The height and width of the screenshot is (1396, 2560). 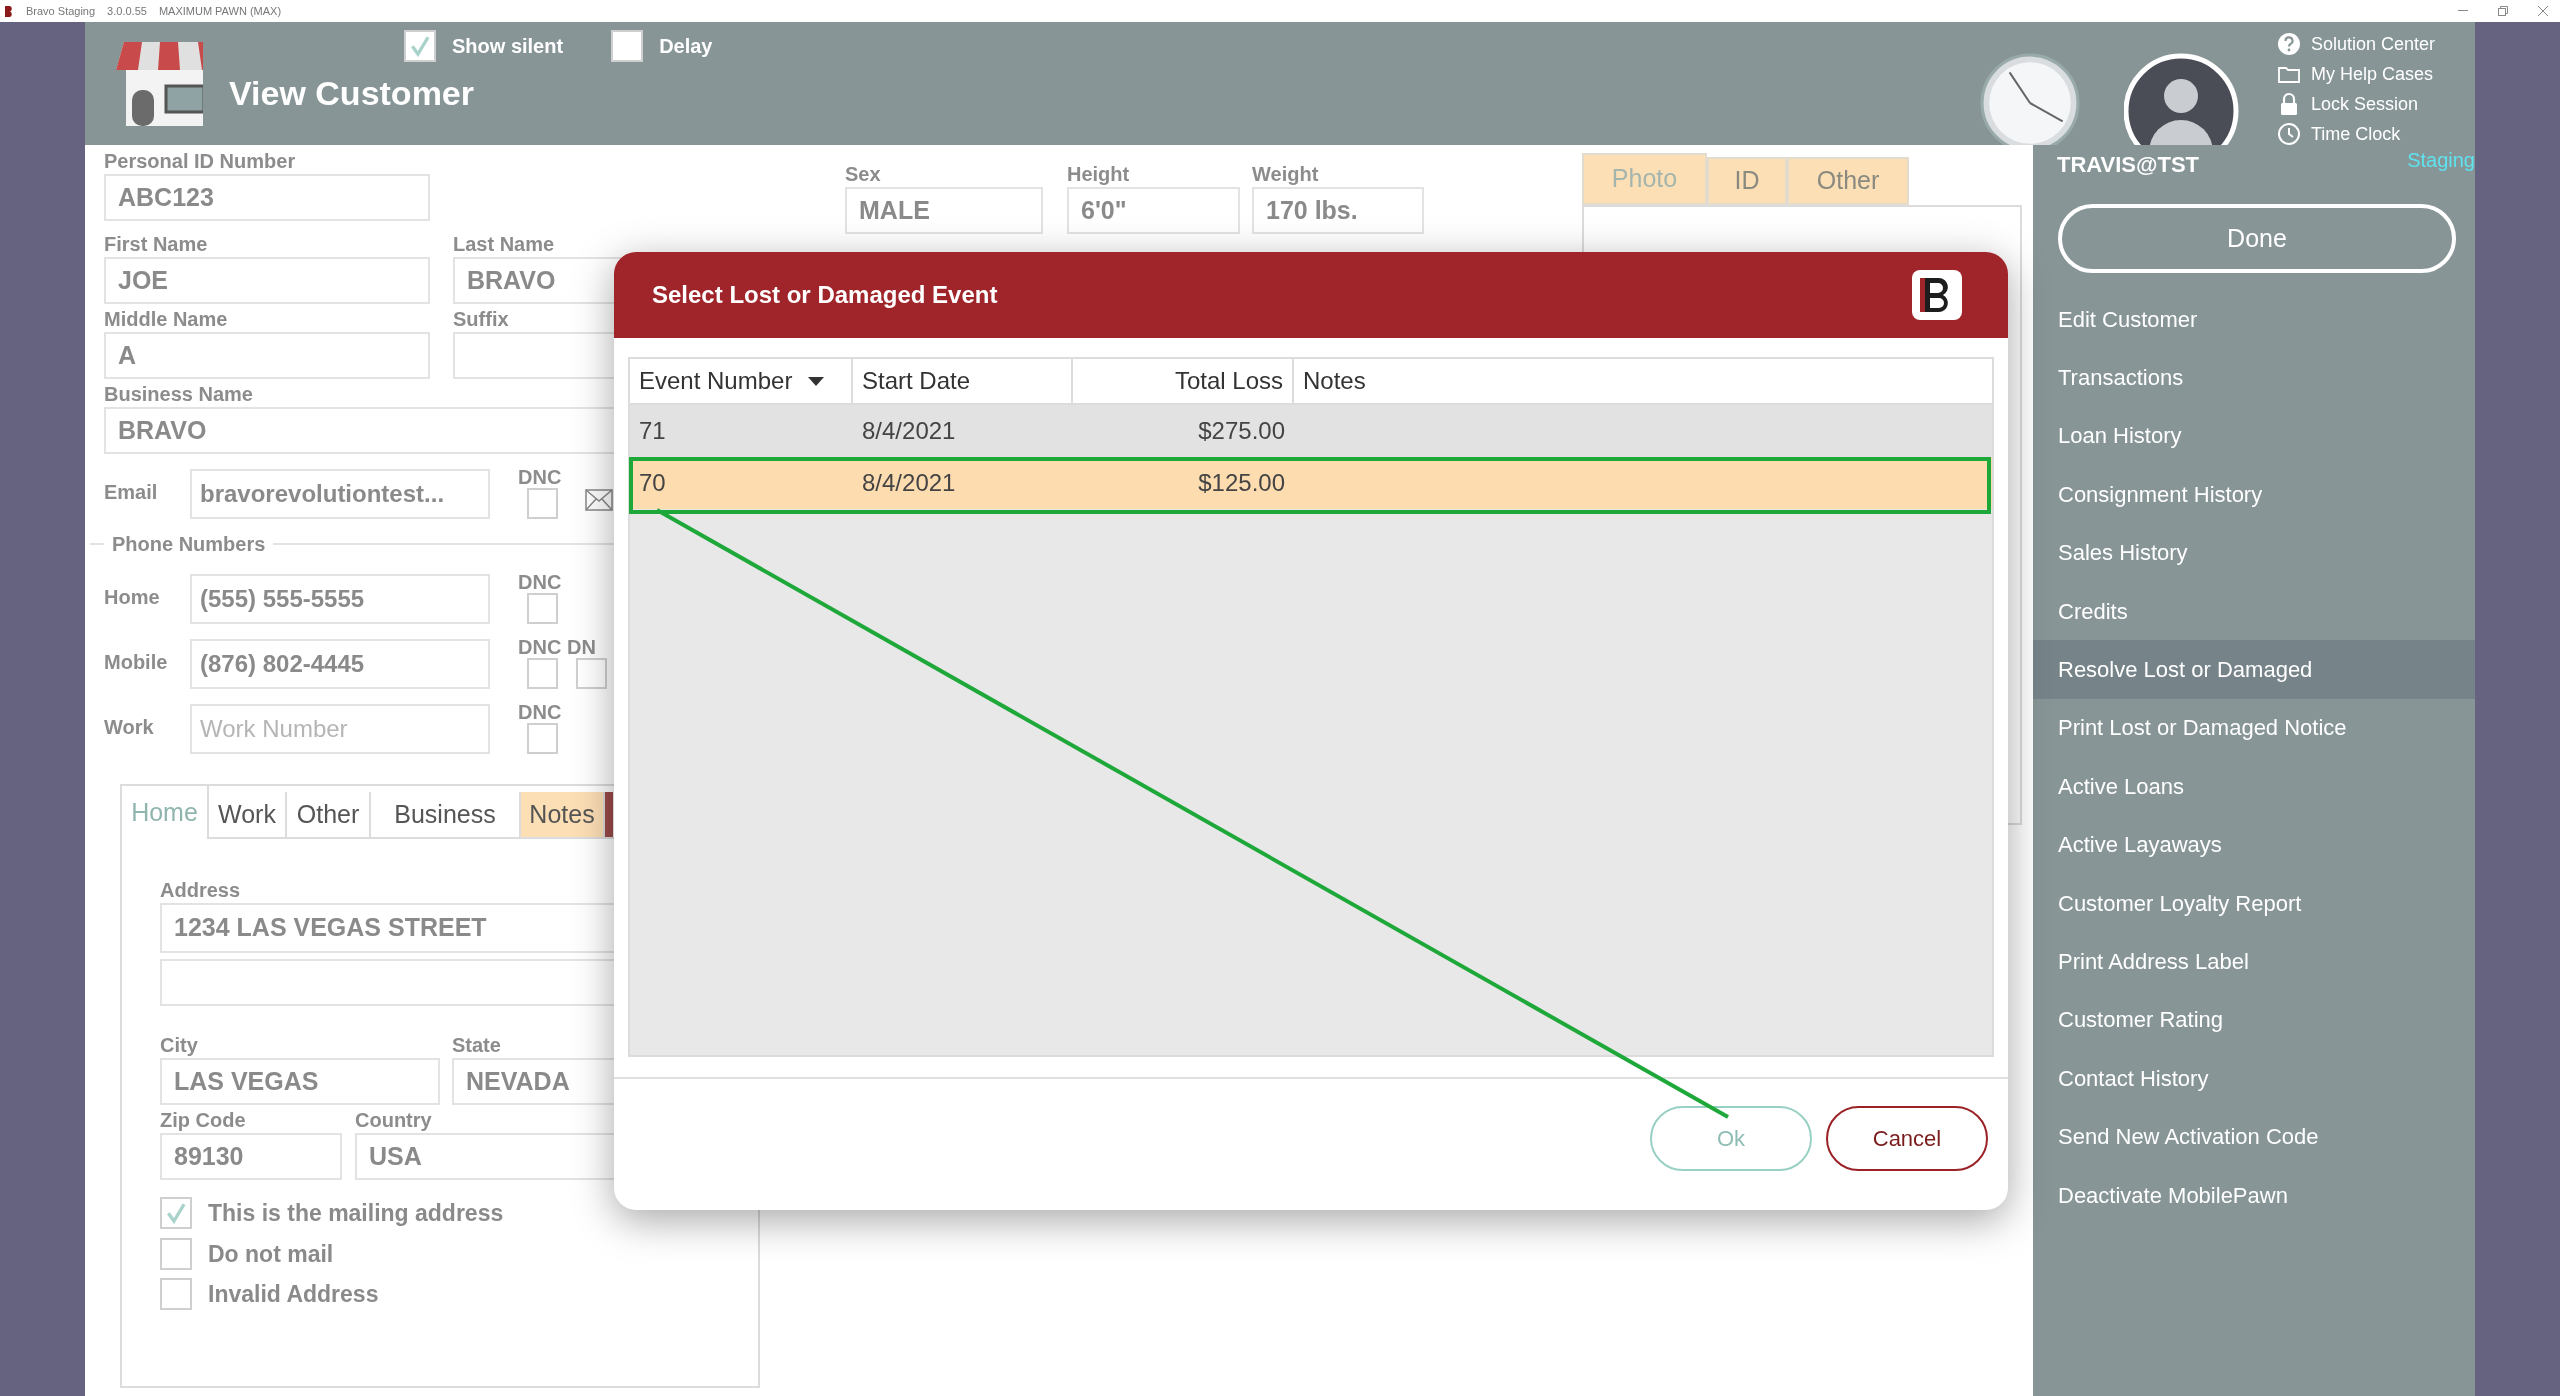 What do you see at coordinates (863, 174) in the screenshot?
I see `field-label: Sex` at bounding box center [863, 174].